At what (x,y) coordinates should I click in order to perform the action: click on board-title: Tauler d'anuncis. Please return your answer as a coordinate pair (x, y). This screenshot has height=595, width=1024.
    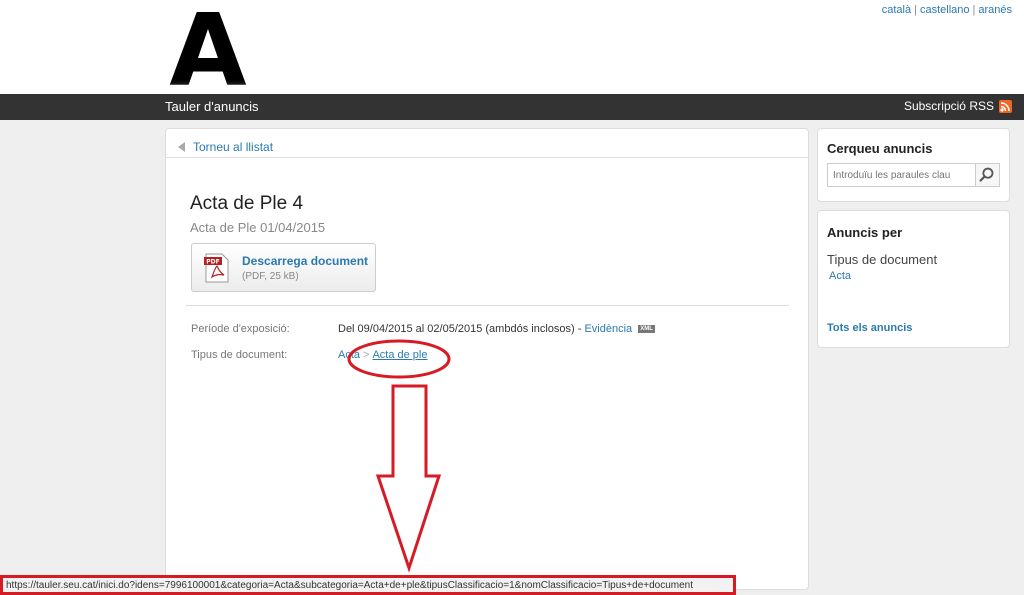
    Looking at the image, I should click on (212, 106).